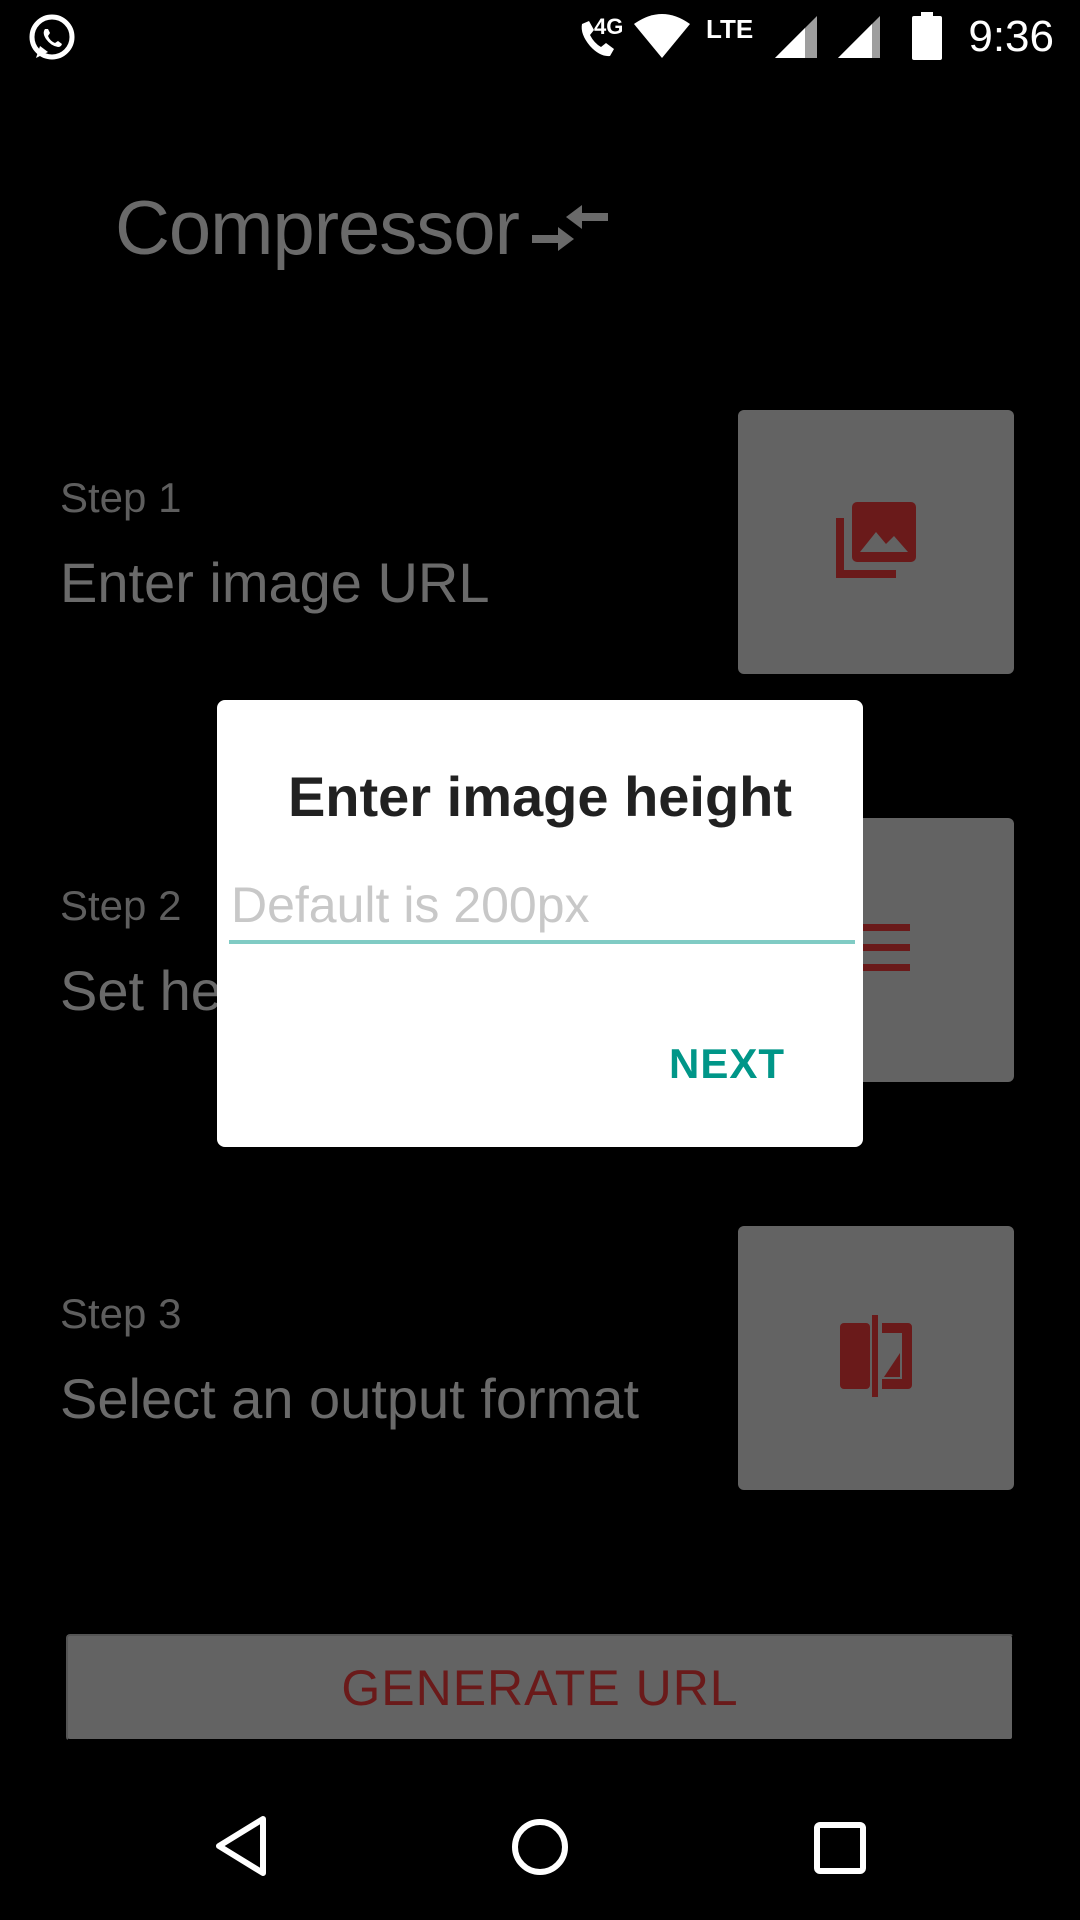 The height and width of the screenshot is (1920, 1080). Describe the element at coordinates (571, 233) in the screenshot. I see `compress-arrows-icon` at that location.